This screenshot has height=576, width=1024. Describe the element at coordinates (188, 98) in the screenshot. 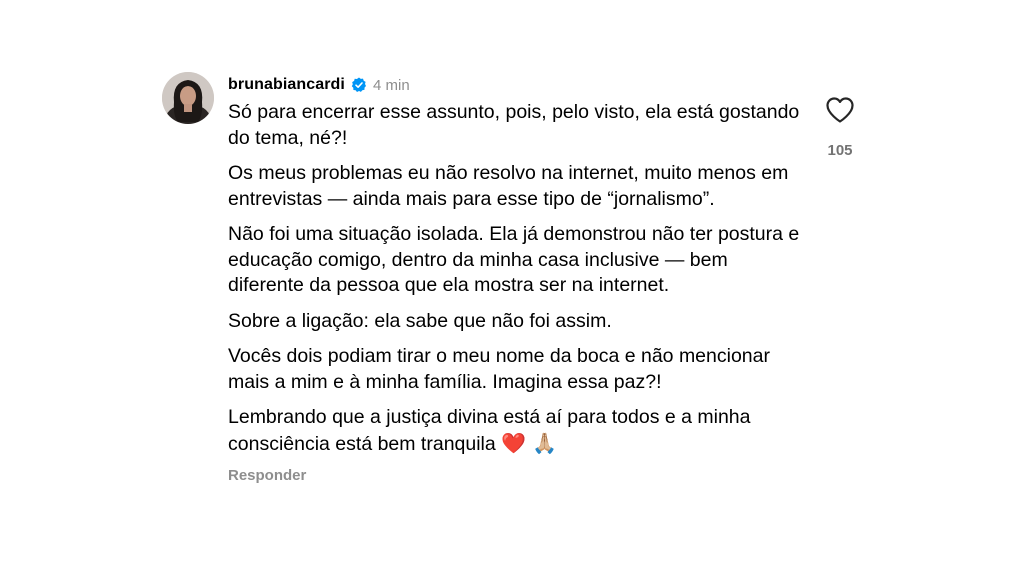

I see `avatar` at that location.